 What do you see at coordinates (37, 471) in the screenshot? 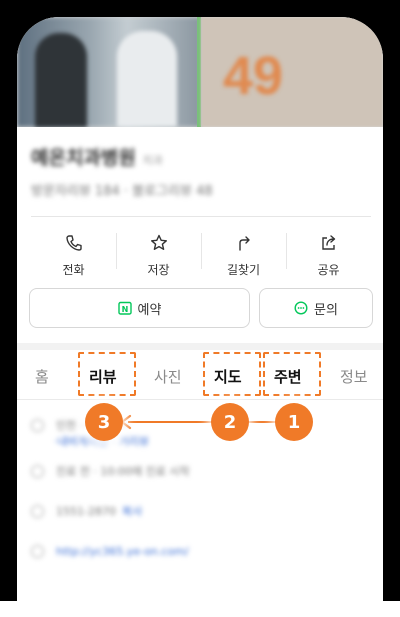
I see `clock-icon` at bounding box center [37, 471].